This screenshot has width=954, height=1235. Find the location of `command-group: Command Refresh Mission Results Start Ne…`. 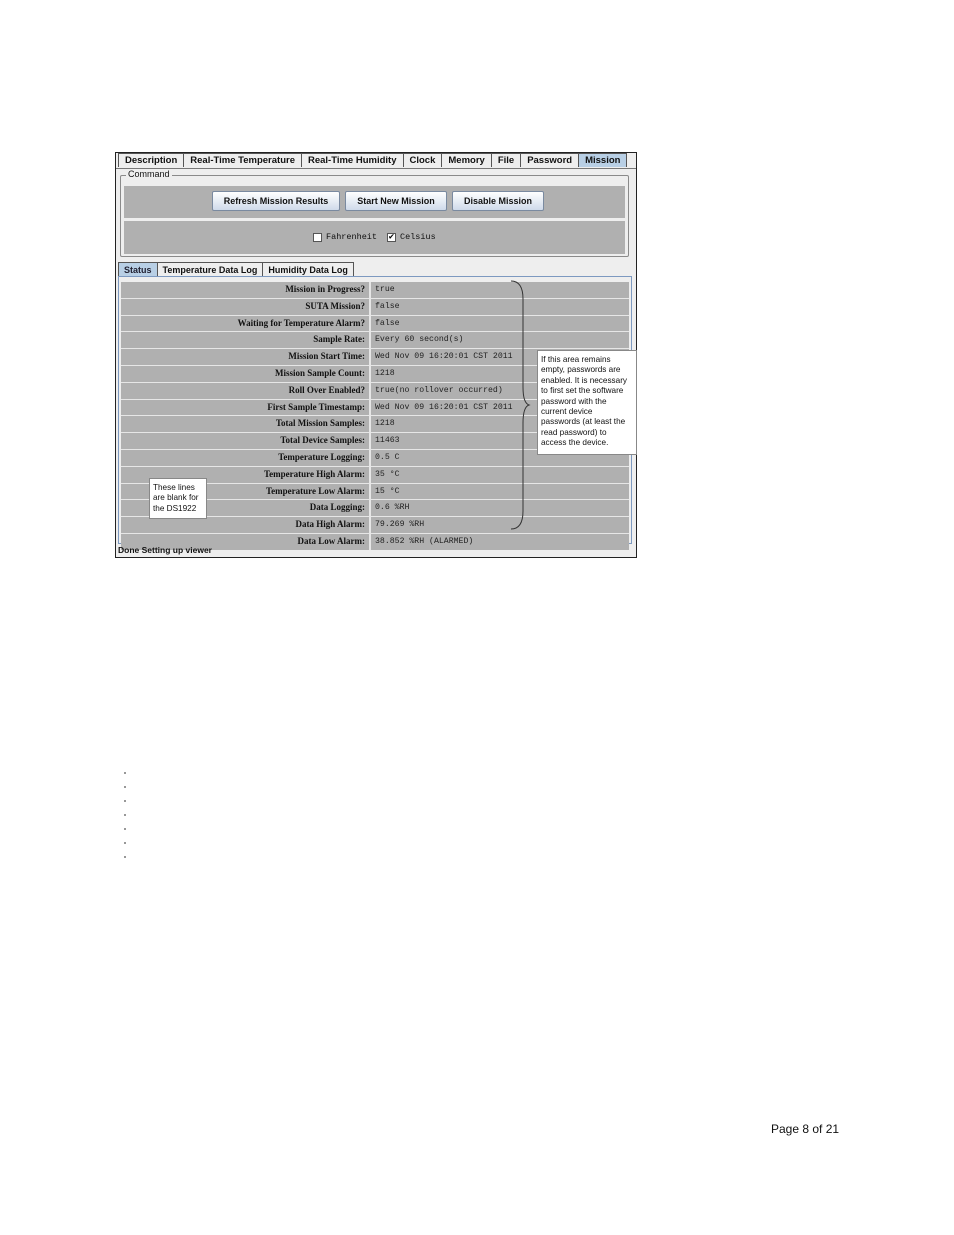

command-group: Command Refresh Mission Results Start Ne… is located at coordinates (374, 213).